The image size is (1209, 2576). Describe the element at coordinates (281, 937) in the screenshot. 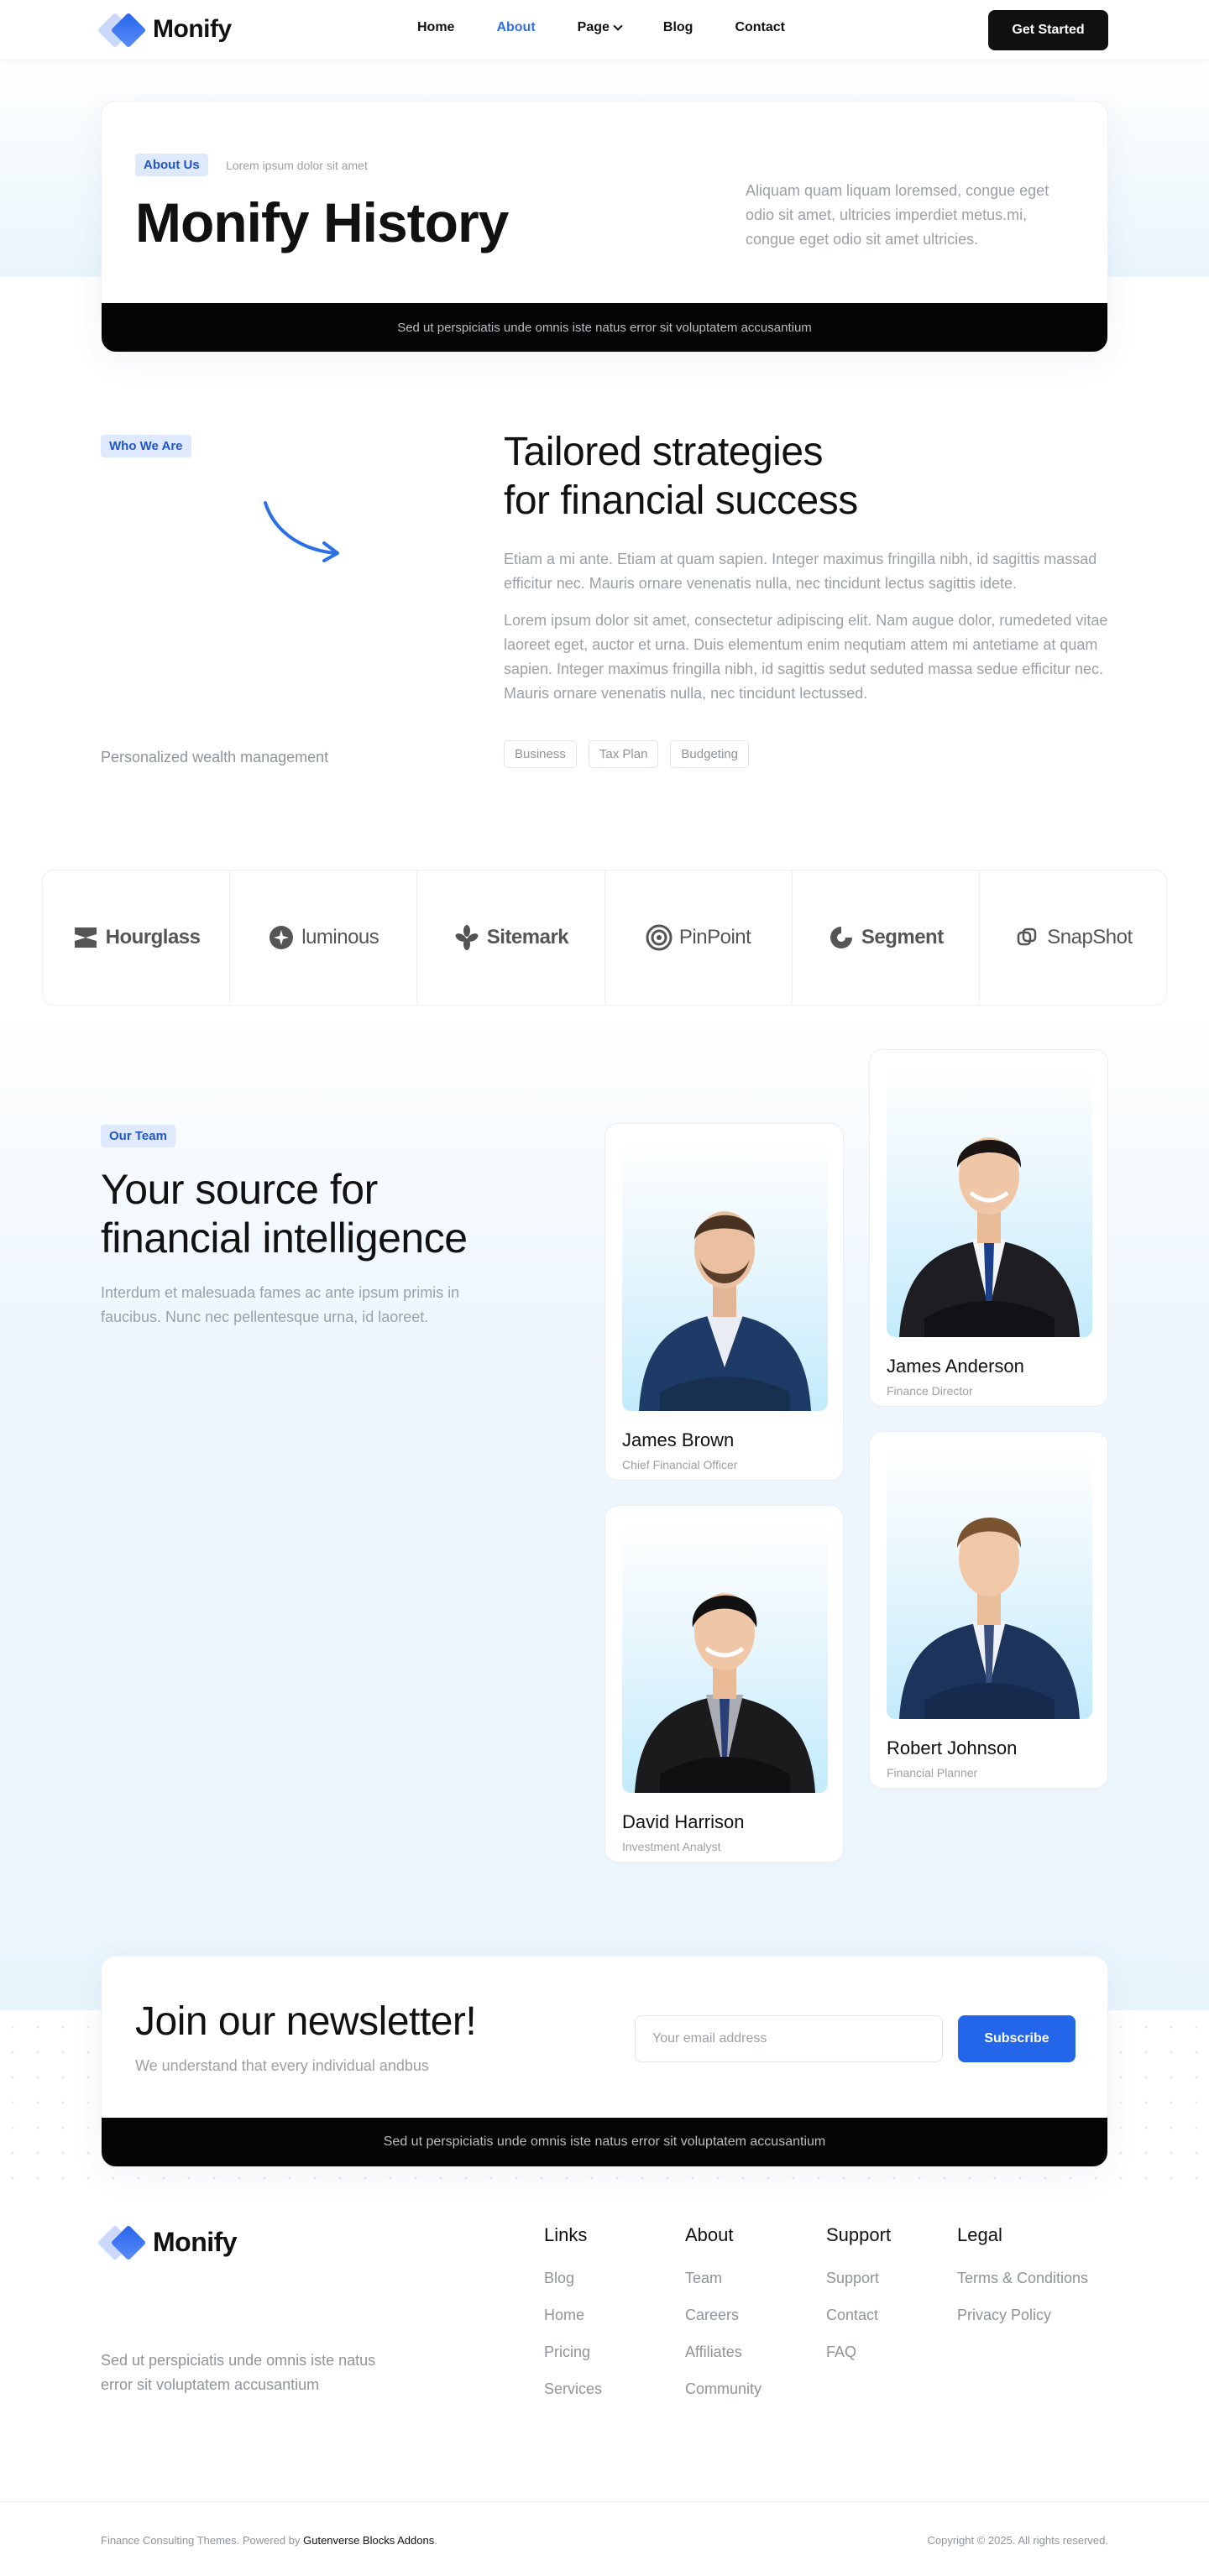

I see `luminous-icon` at that location.